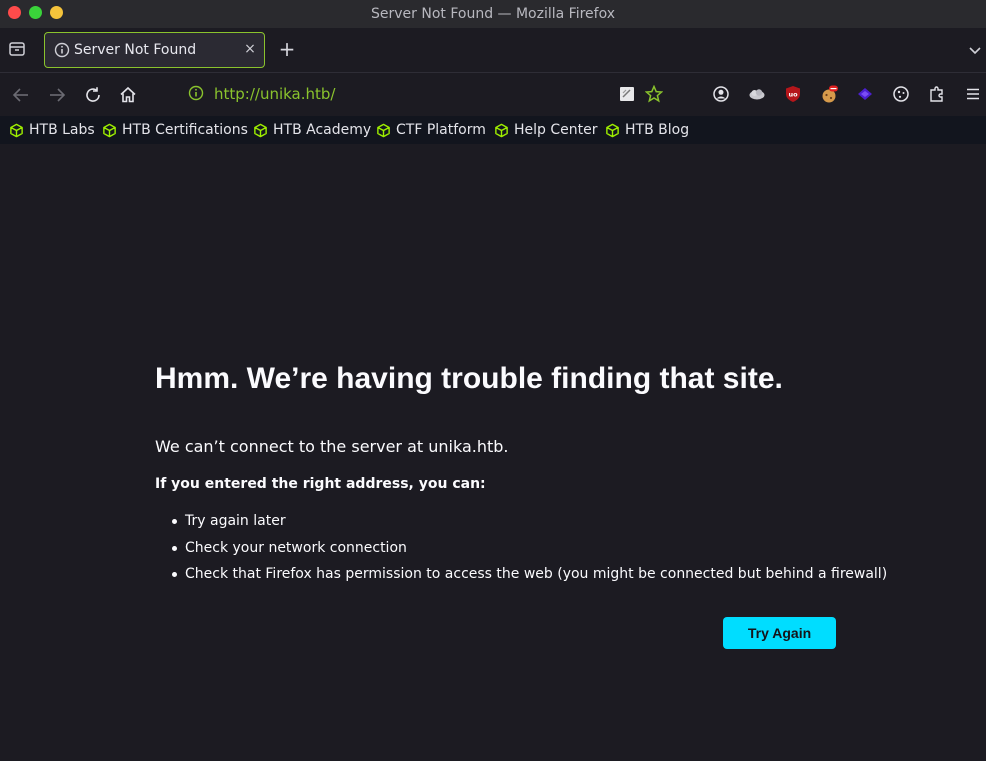 The image size is (986, 761). Describe the element at coordinates (62, 50) in the screenshot. I see `info-icon` at that location.